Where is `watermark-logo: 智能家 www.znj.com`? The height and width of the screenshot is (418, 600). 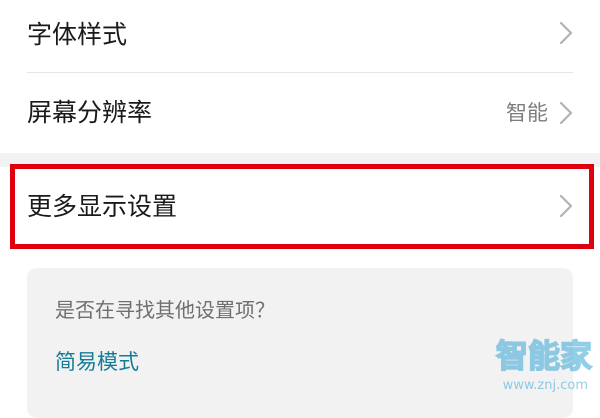
watermark-logo: 智能家 www.znj.com is located at coordinates (538, 365).